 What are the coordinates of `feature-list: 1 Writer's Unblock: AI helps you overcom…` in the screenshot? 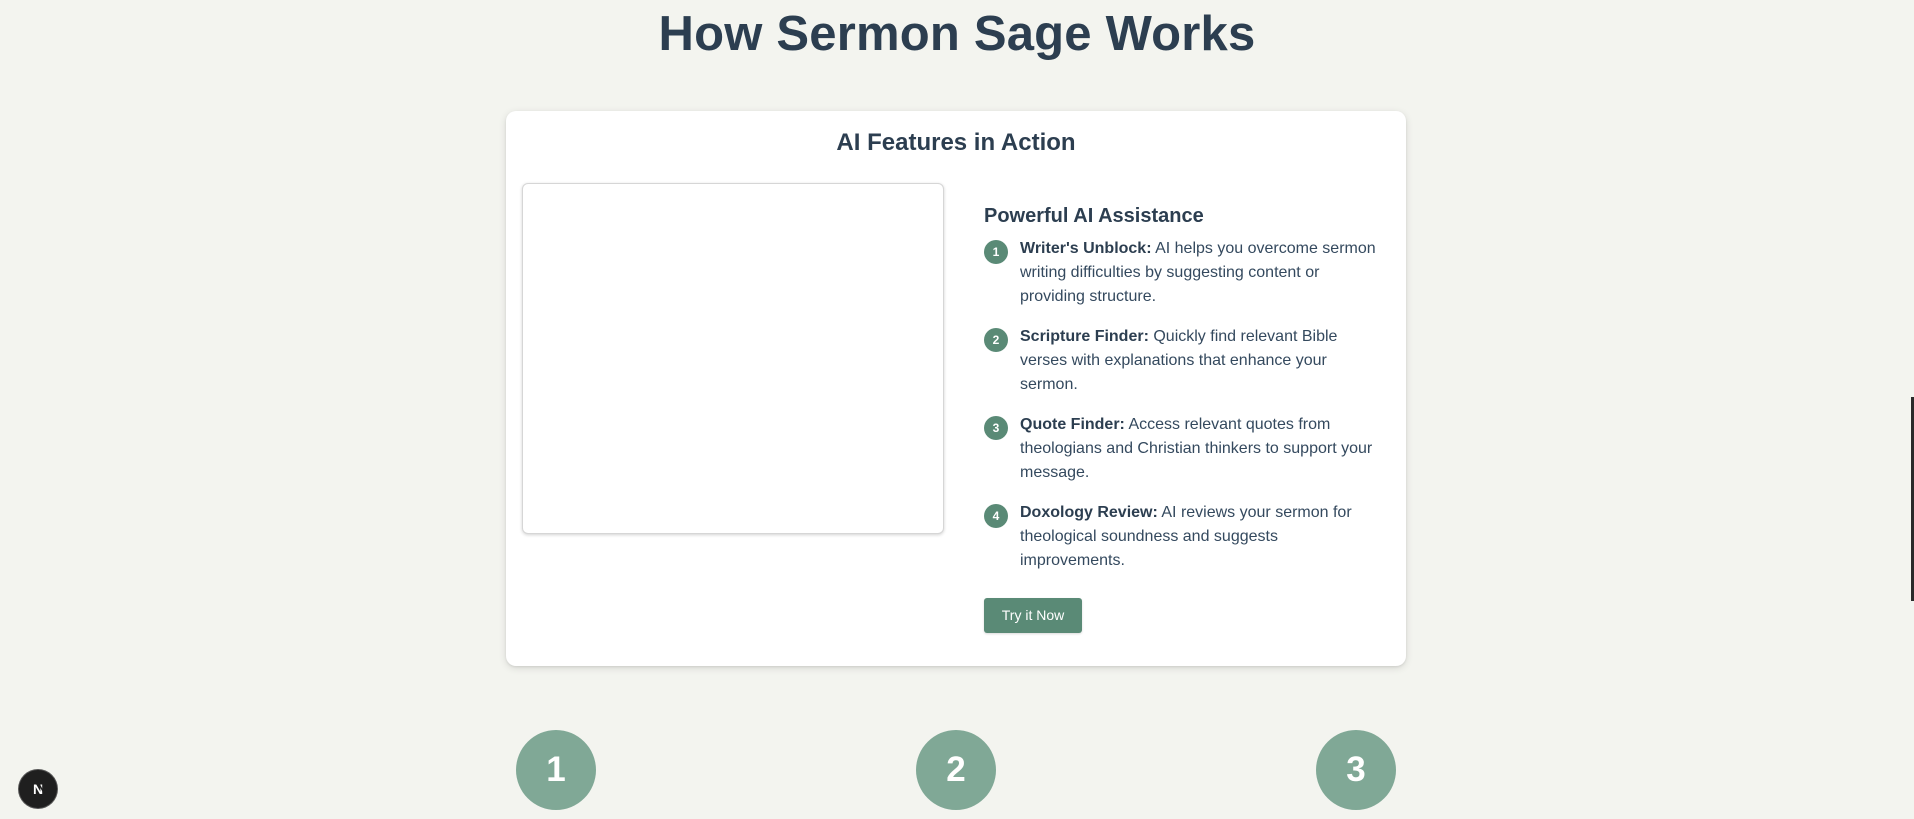 It's located at (1184, 405).